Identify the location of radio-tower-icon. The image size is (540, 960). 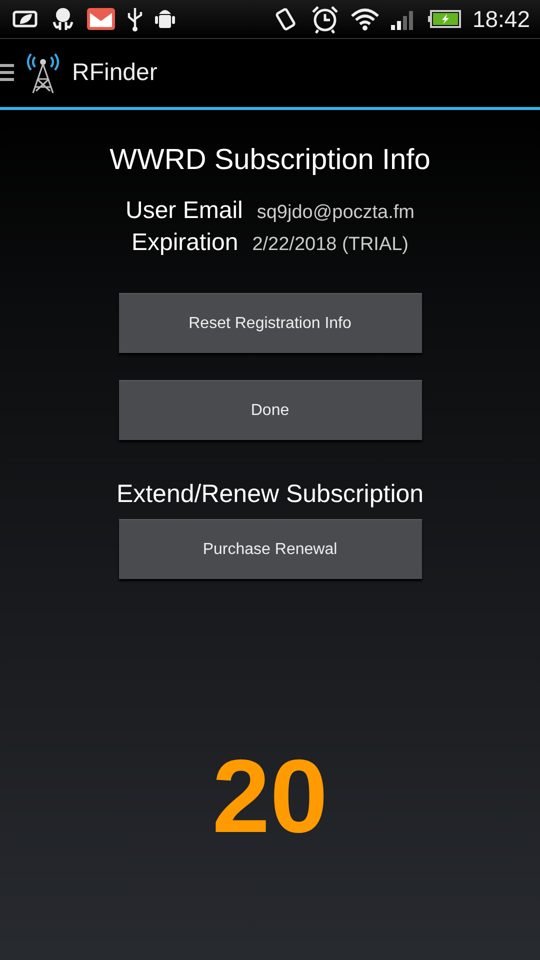
(43, 73).